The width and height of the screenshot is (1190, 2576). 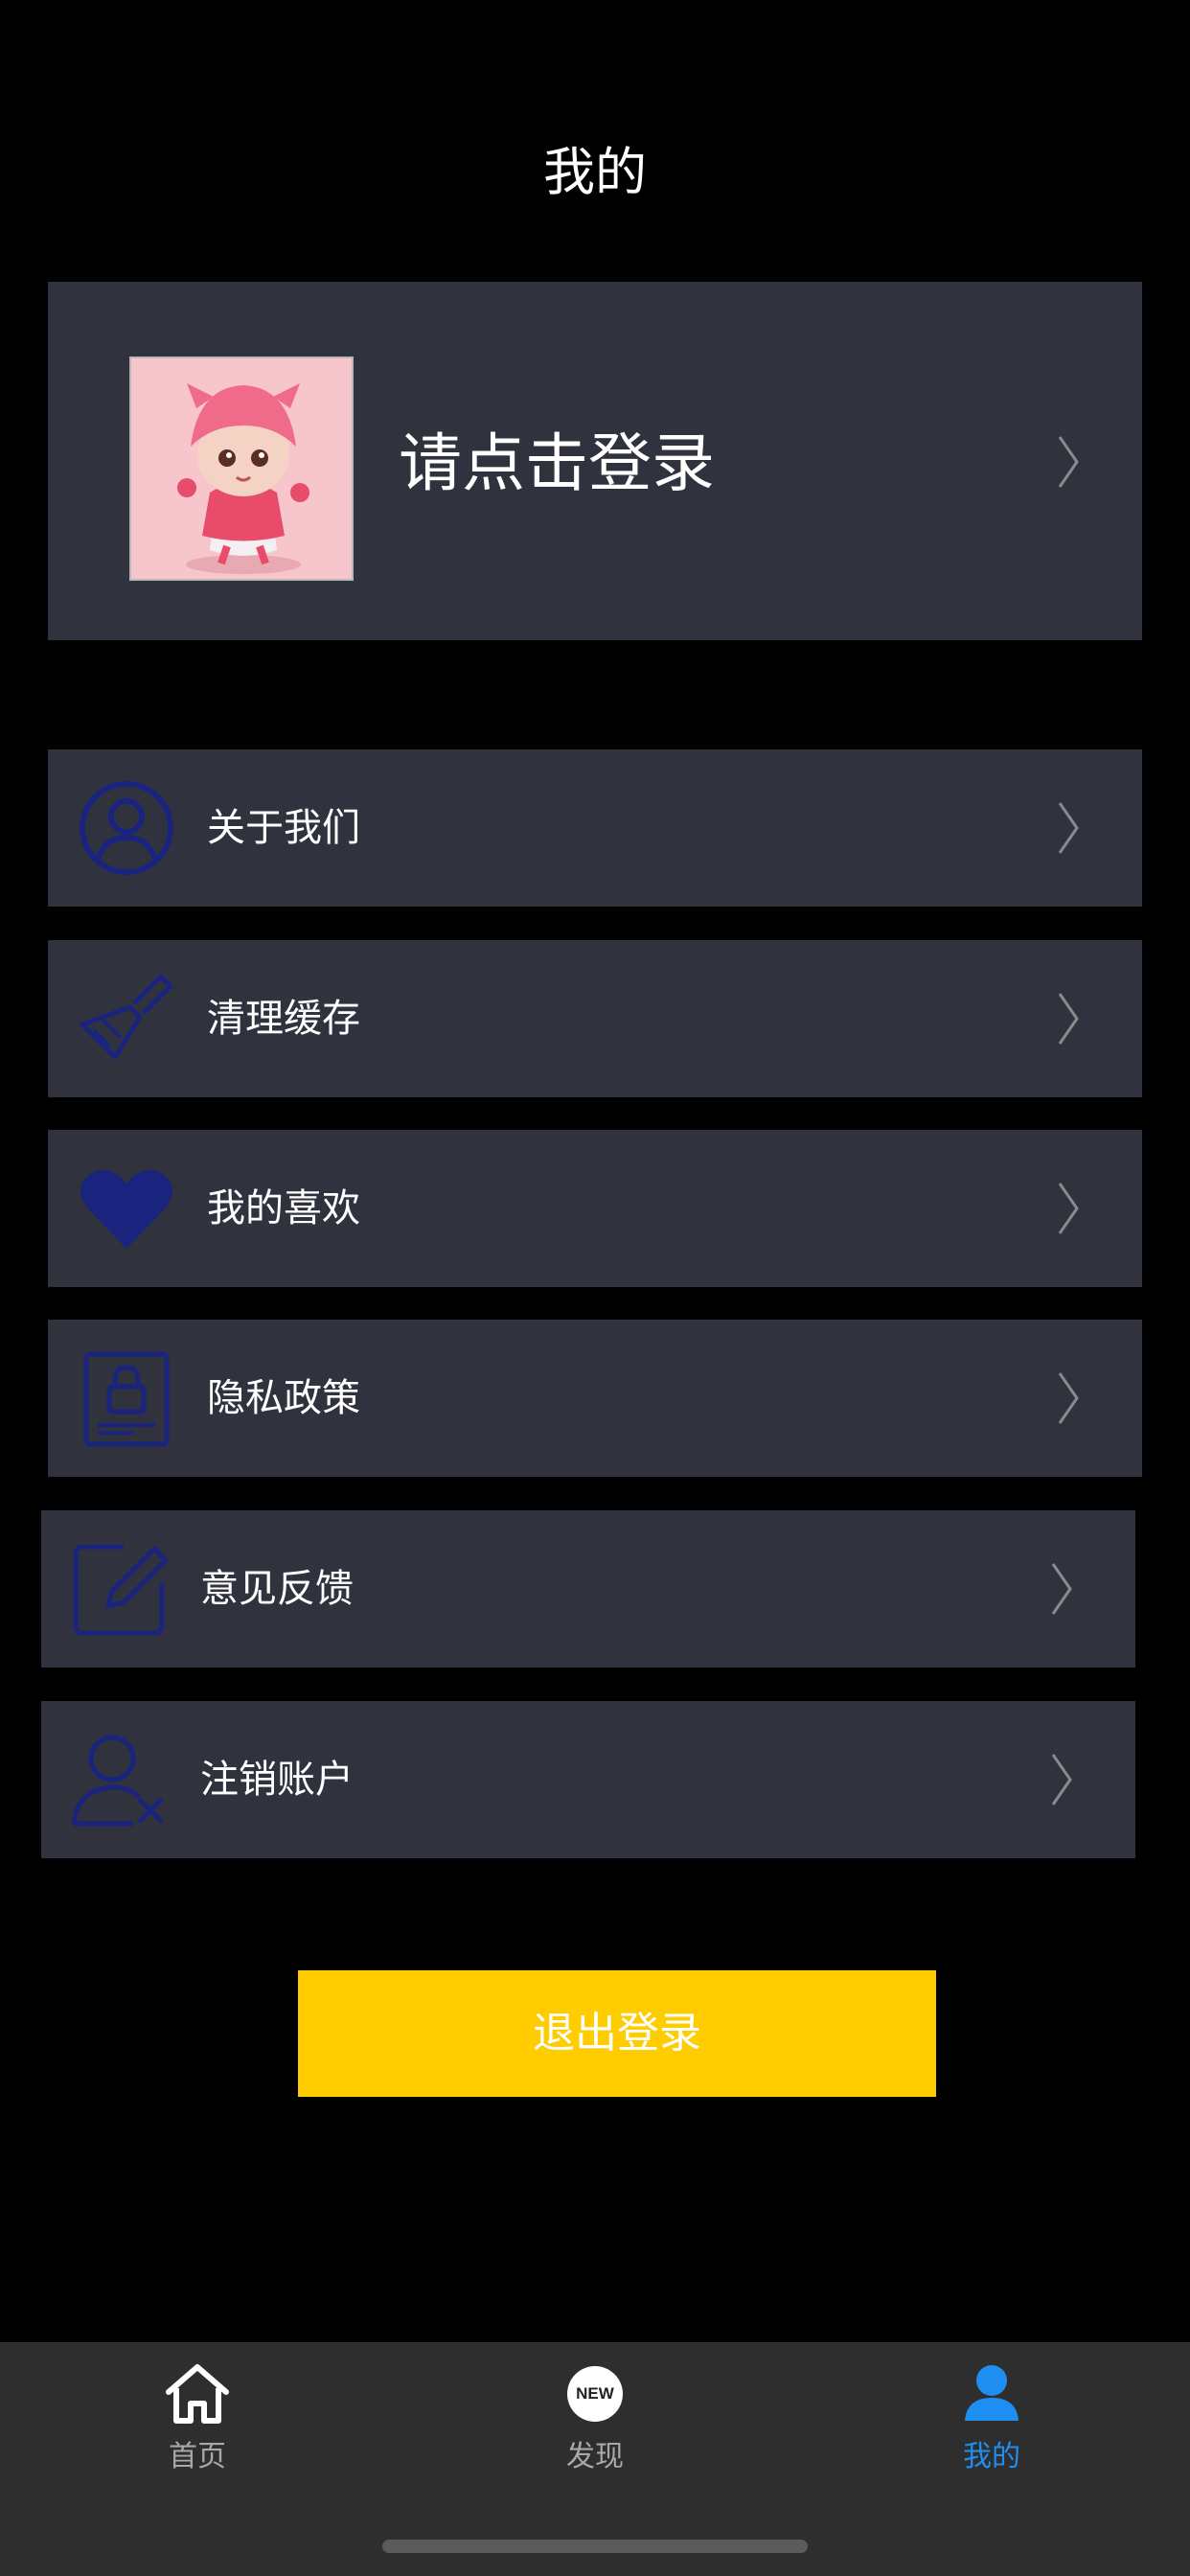 I want to click on new-badge-text: NEW, so click(x=595, y=2393).